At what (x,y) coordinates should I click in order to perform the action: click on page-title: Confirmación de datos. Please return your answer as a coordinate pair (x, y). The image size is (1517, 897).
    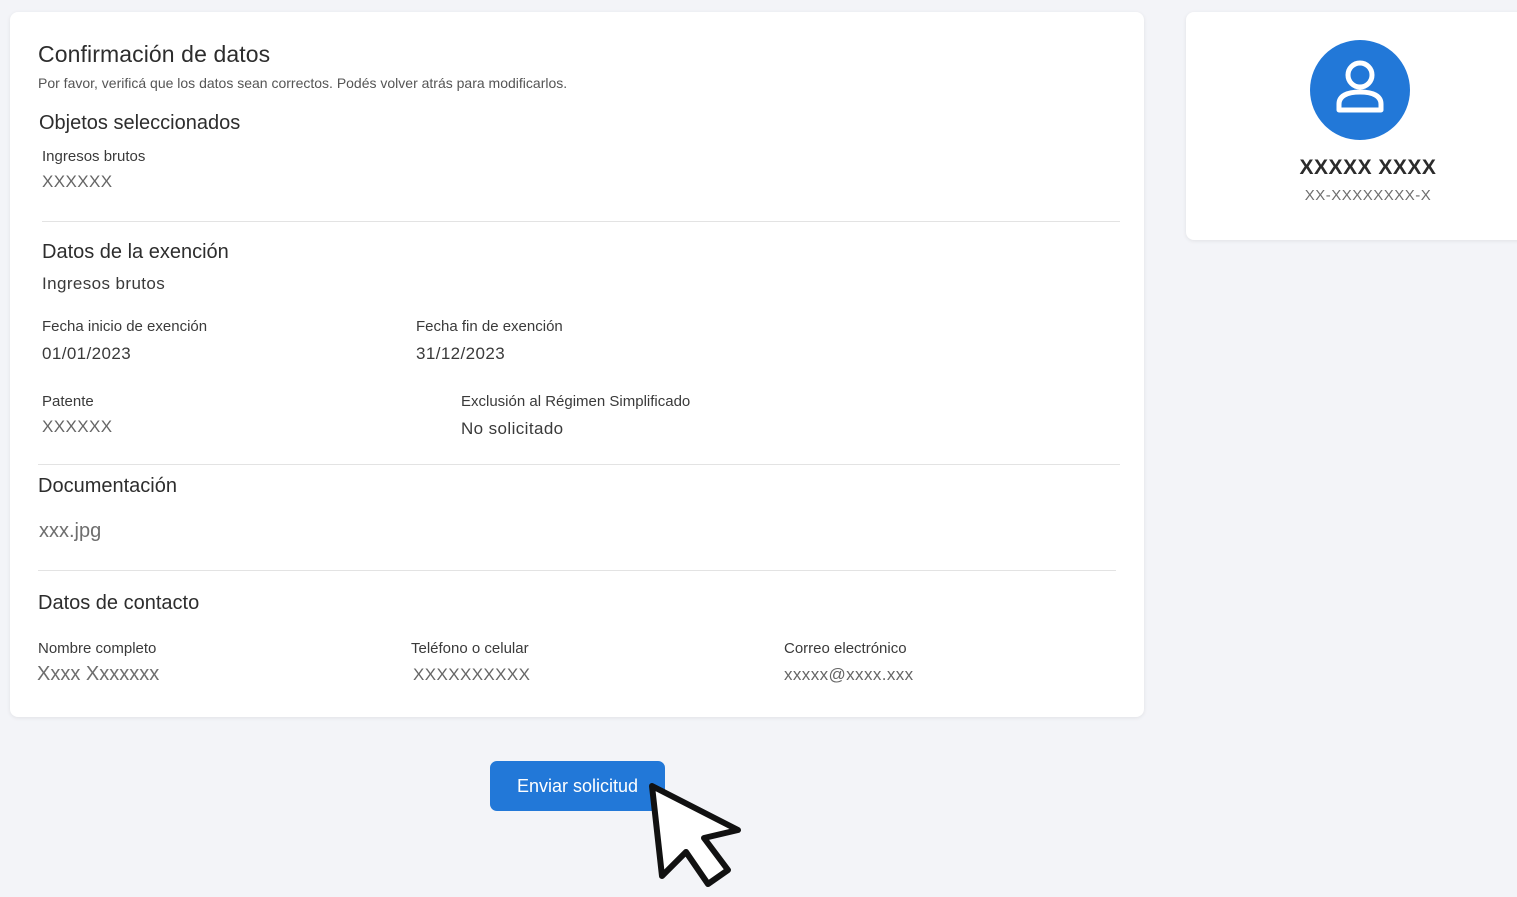
    Looking at the image, I should click on (154, 54).